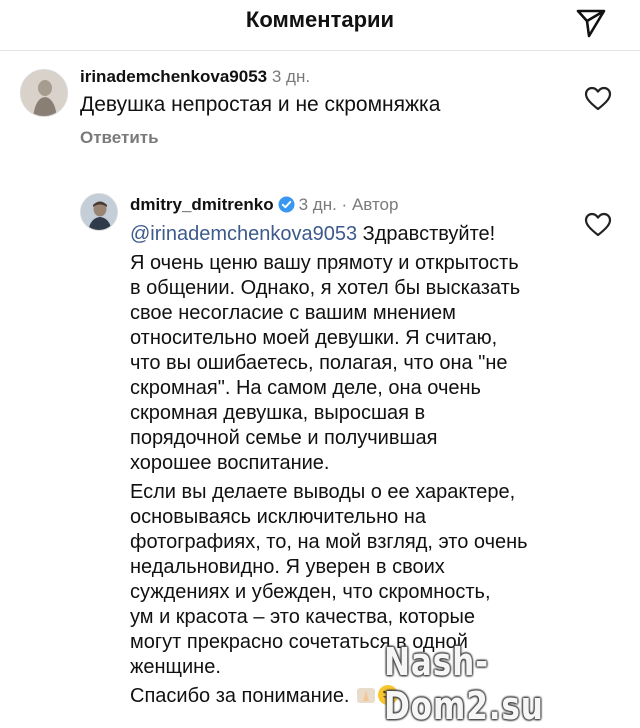  What do you see at coordinates (286, 204) in the screenshot?
I see `verified-badge-icon` at bounding box center [286, 204].